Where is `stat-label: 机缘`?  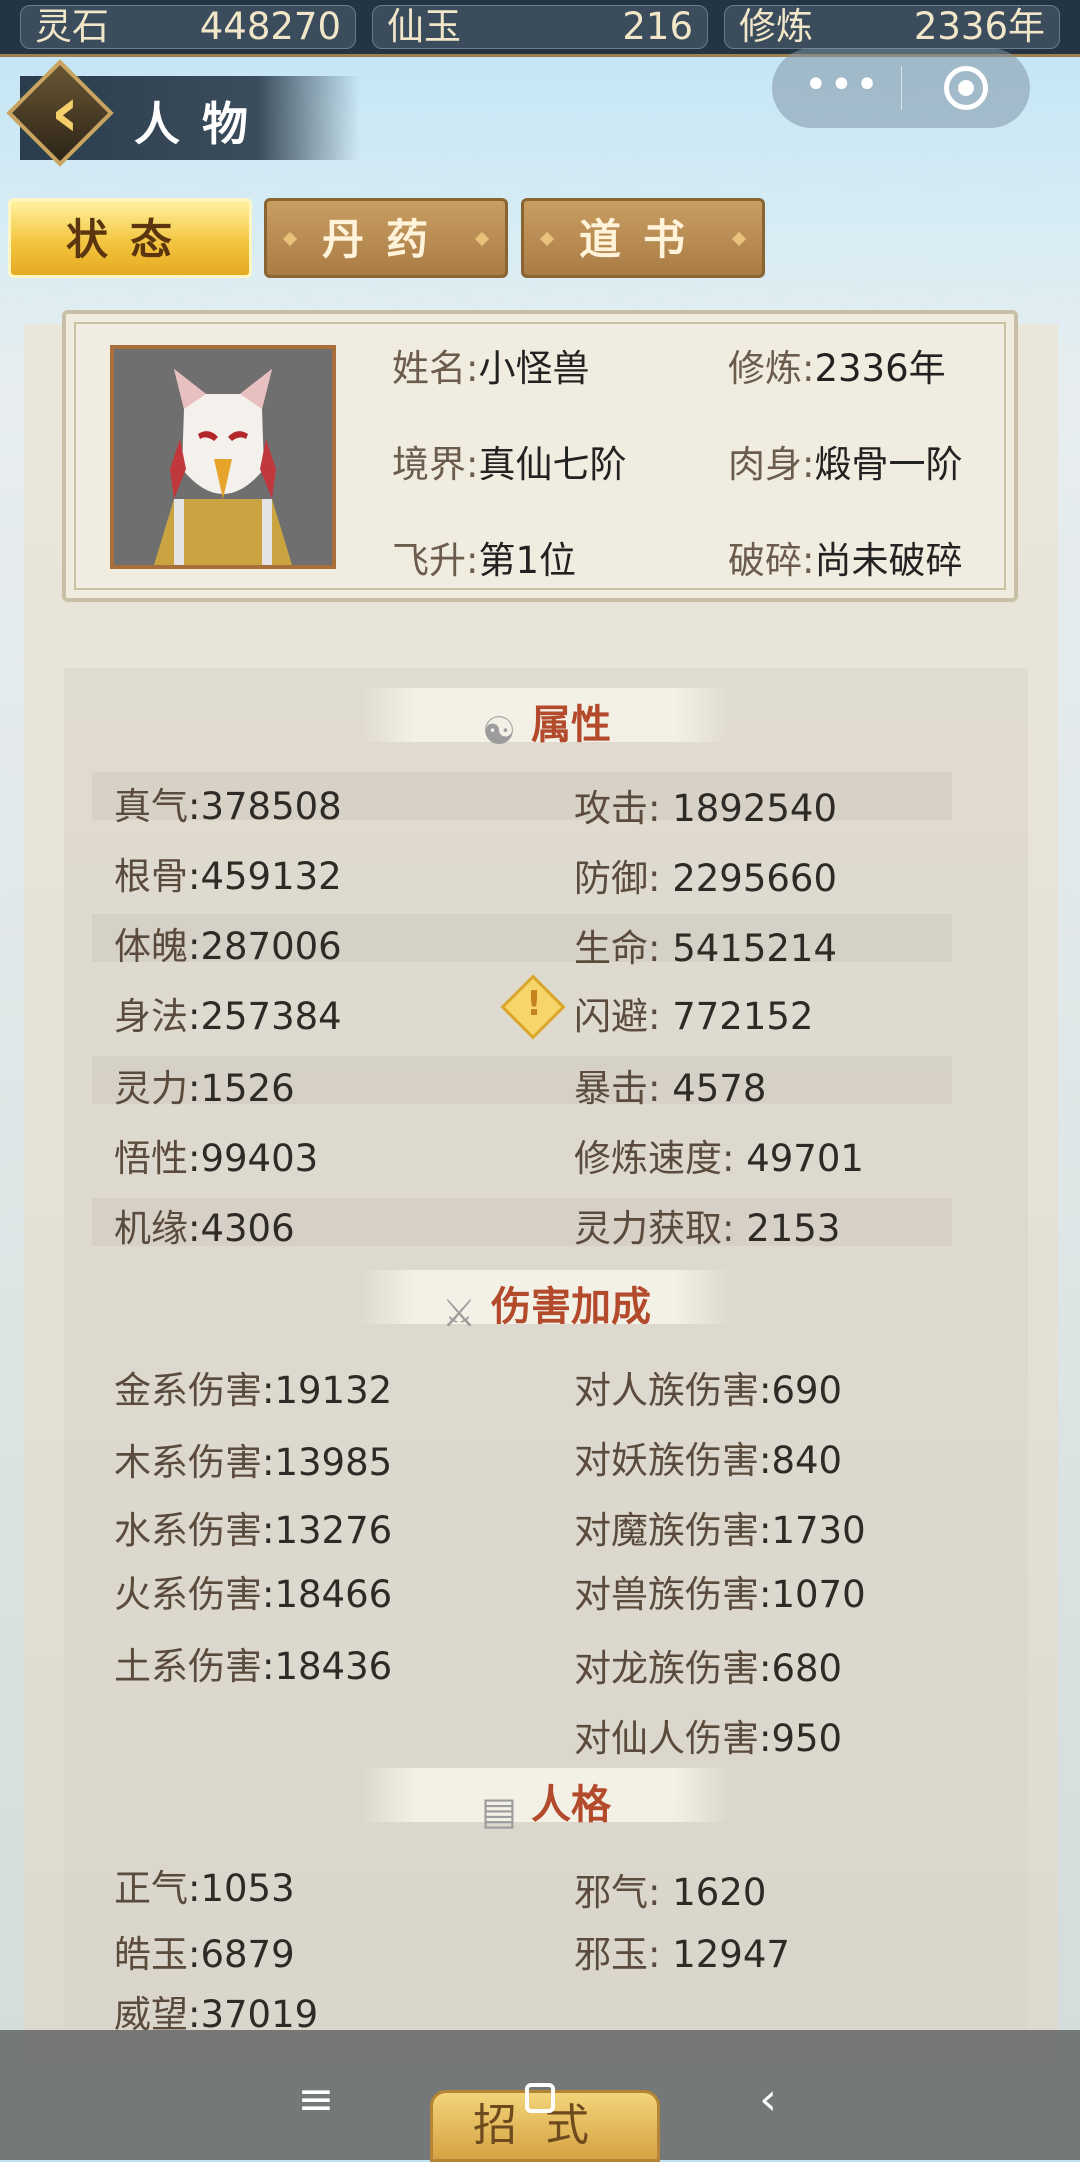 stat-label: 机缘 is located at coordinates (151, 1228).